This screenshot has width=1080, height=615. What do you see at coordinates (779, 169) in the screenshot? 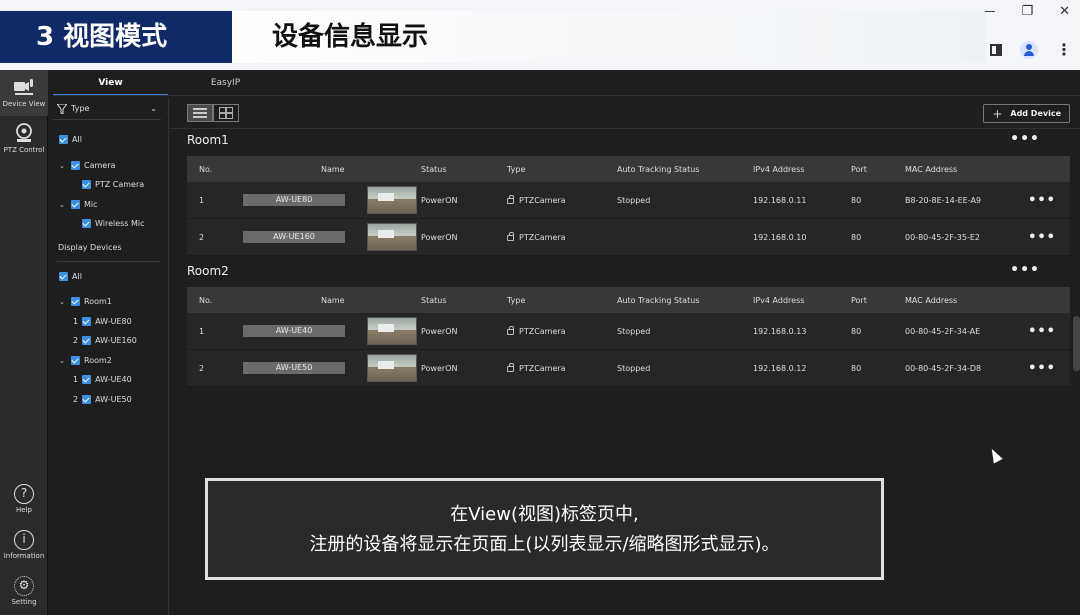
I see `column-header: IPv4 Address` at bounding box center [779, 169].